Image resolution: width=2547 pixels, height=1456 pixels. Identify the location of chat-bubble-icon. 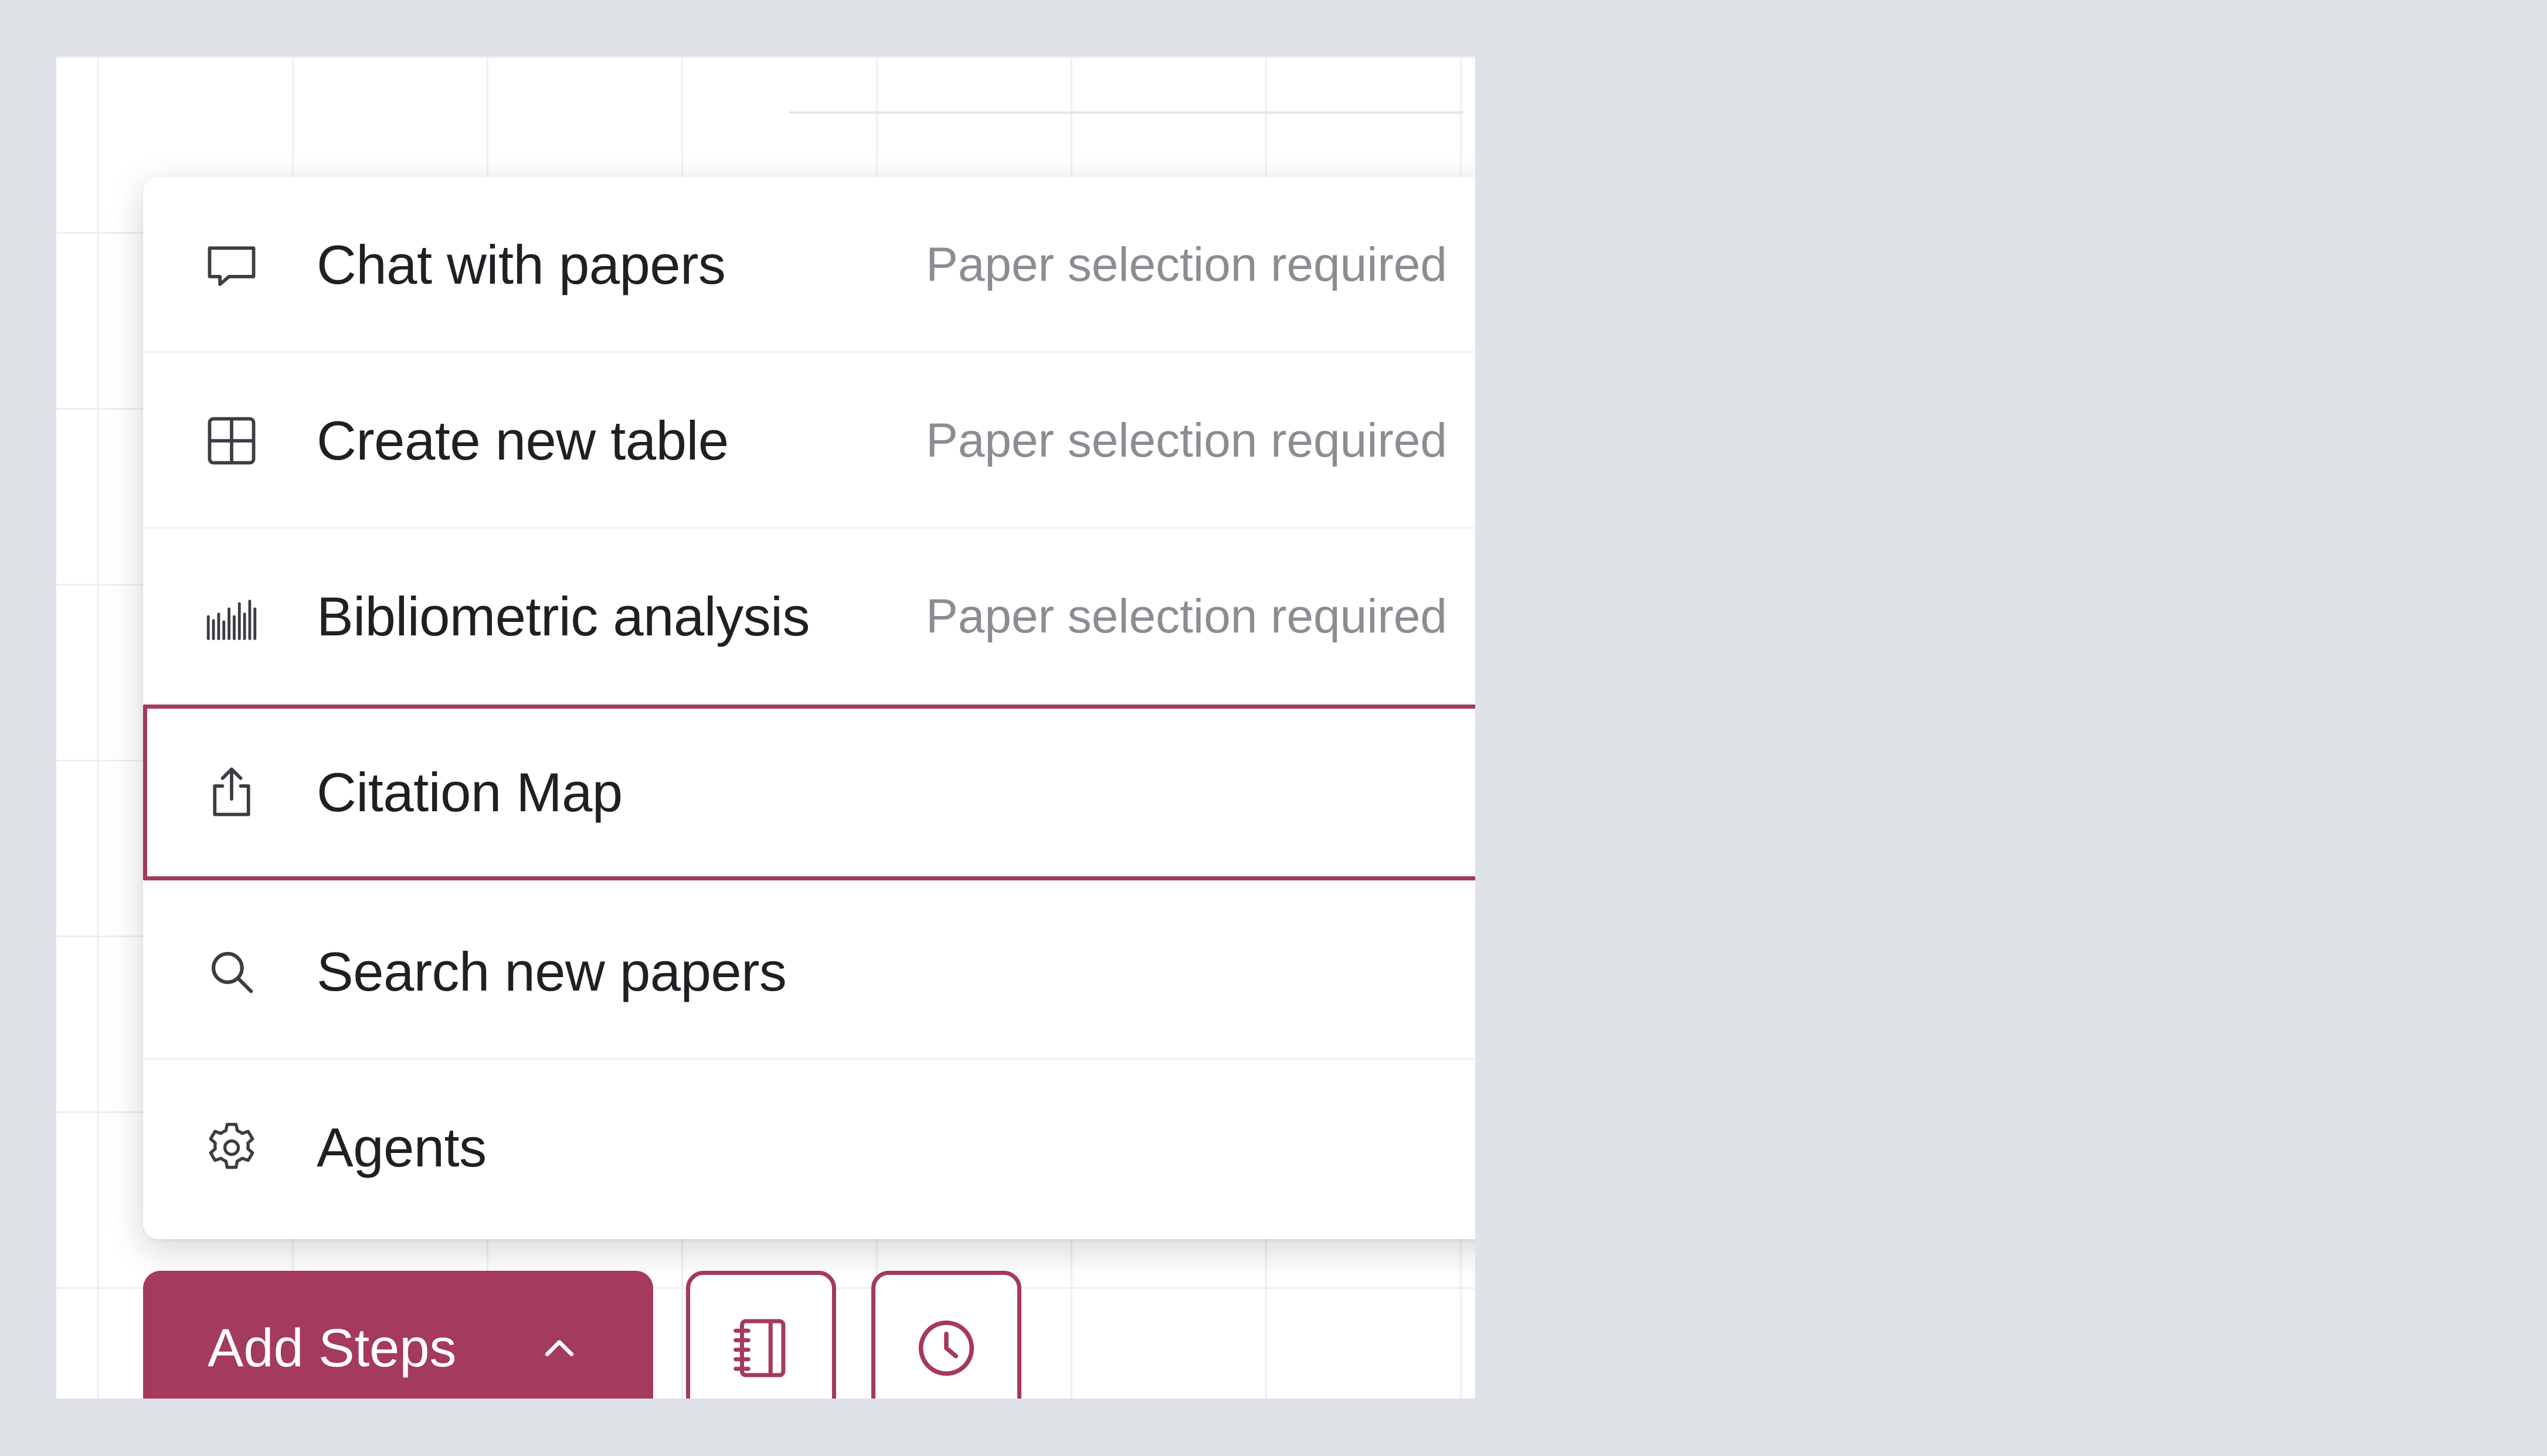
(232, 265).